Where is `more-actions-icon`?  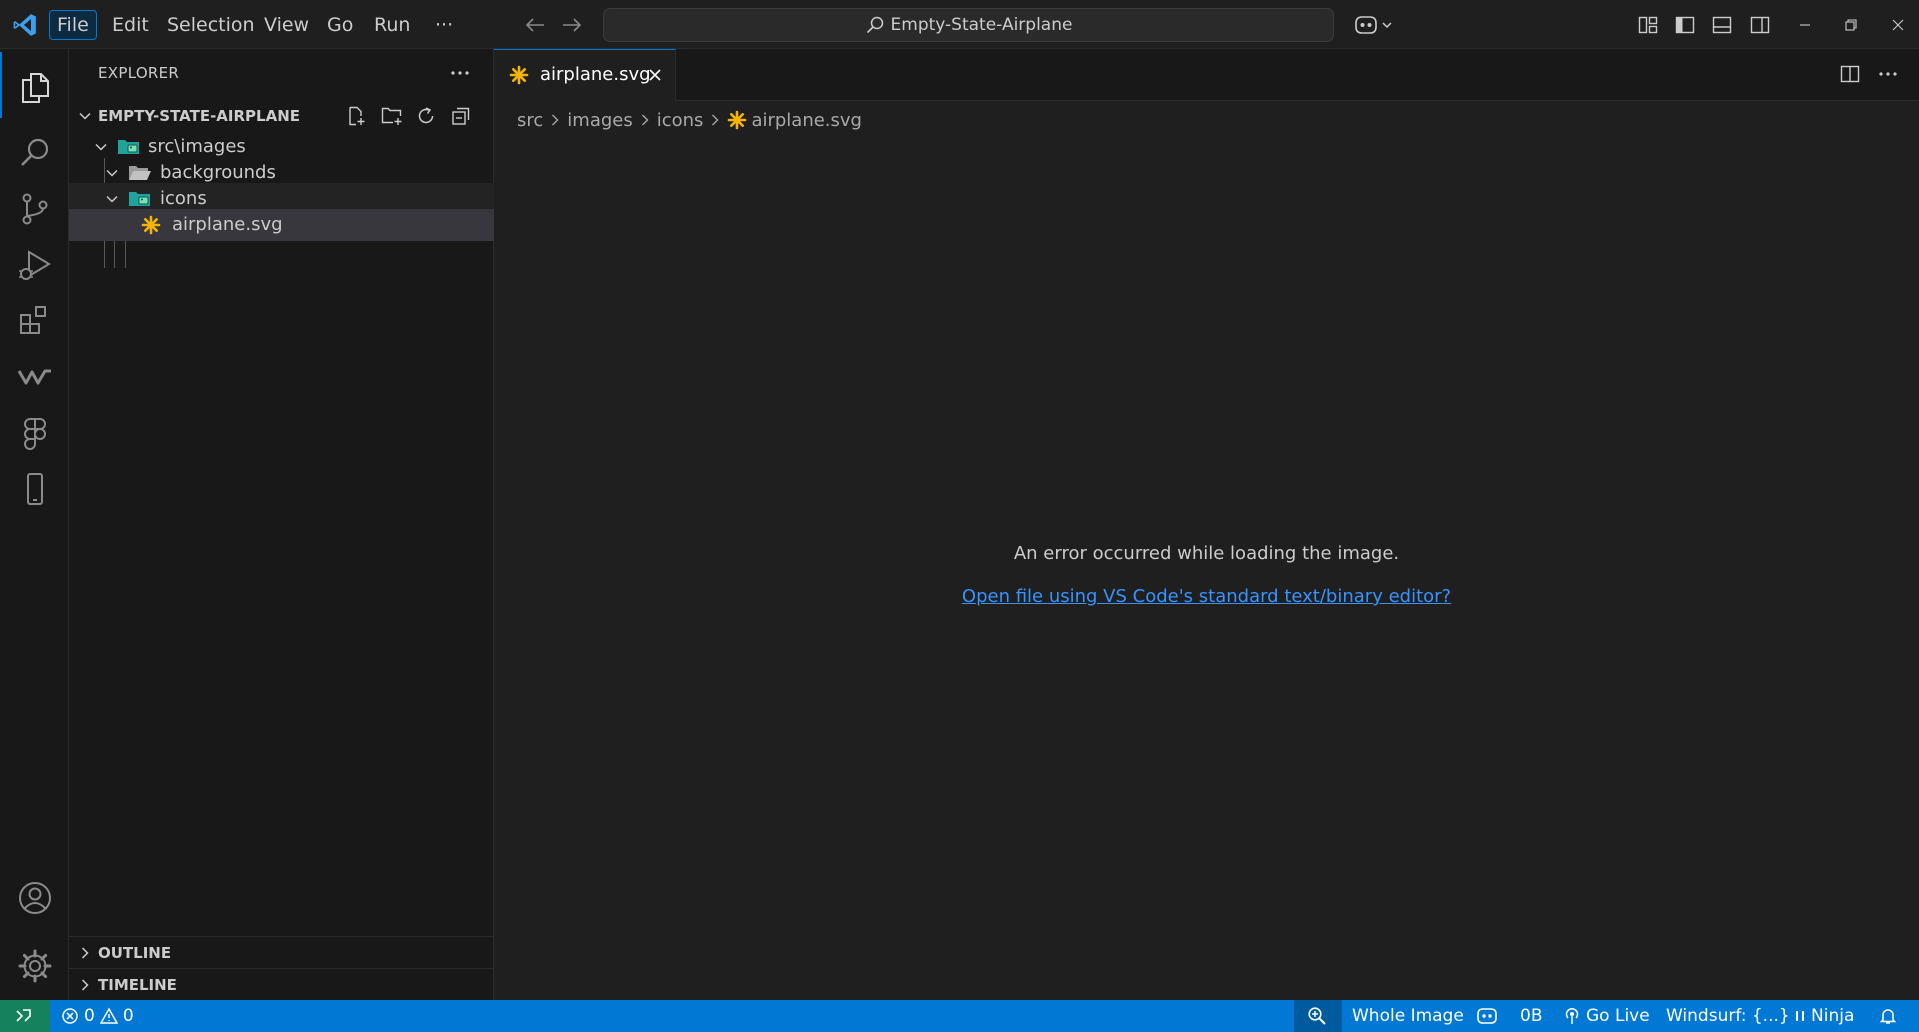 more-actions-icon is located at coordinates (460, 73).